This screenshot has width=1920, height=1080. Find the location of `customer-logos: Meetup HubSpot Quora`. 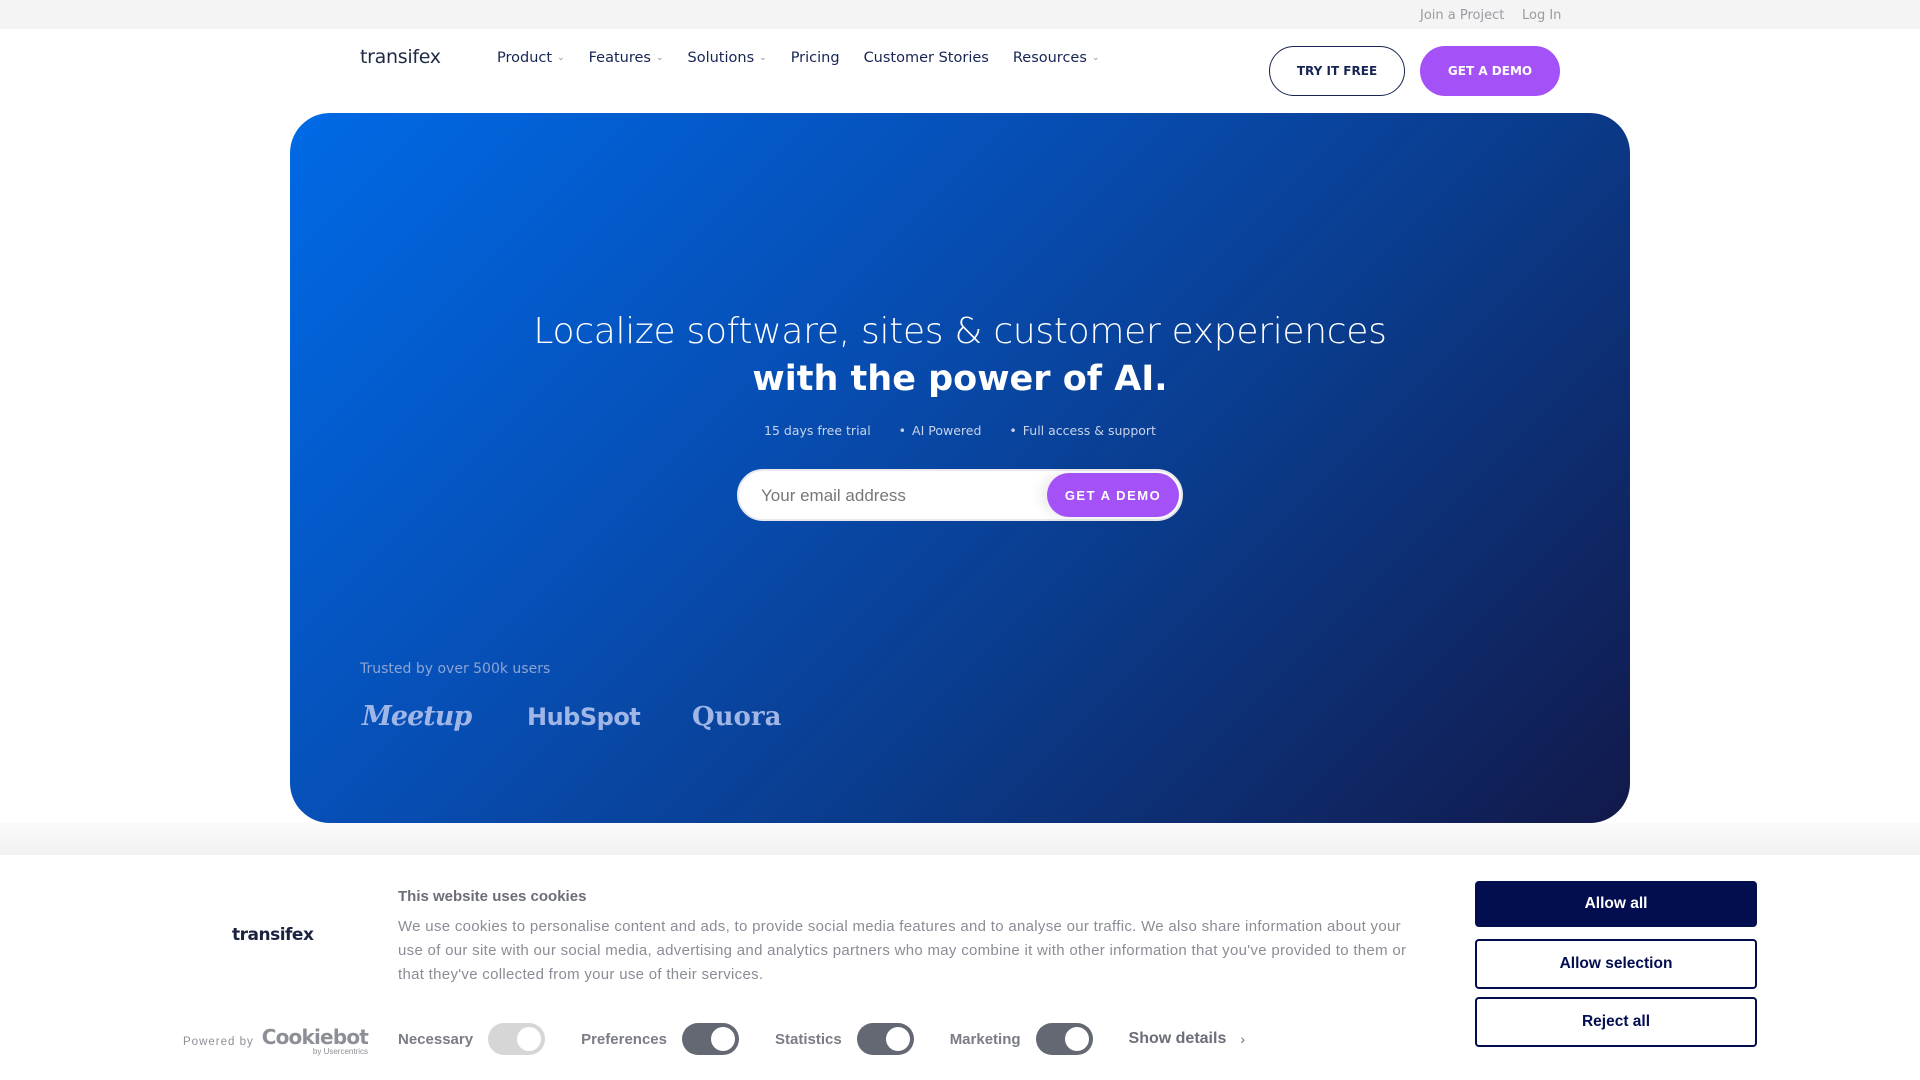

customer-logos: Meetup HubSpot Quora is located at coordinates (571, 716).